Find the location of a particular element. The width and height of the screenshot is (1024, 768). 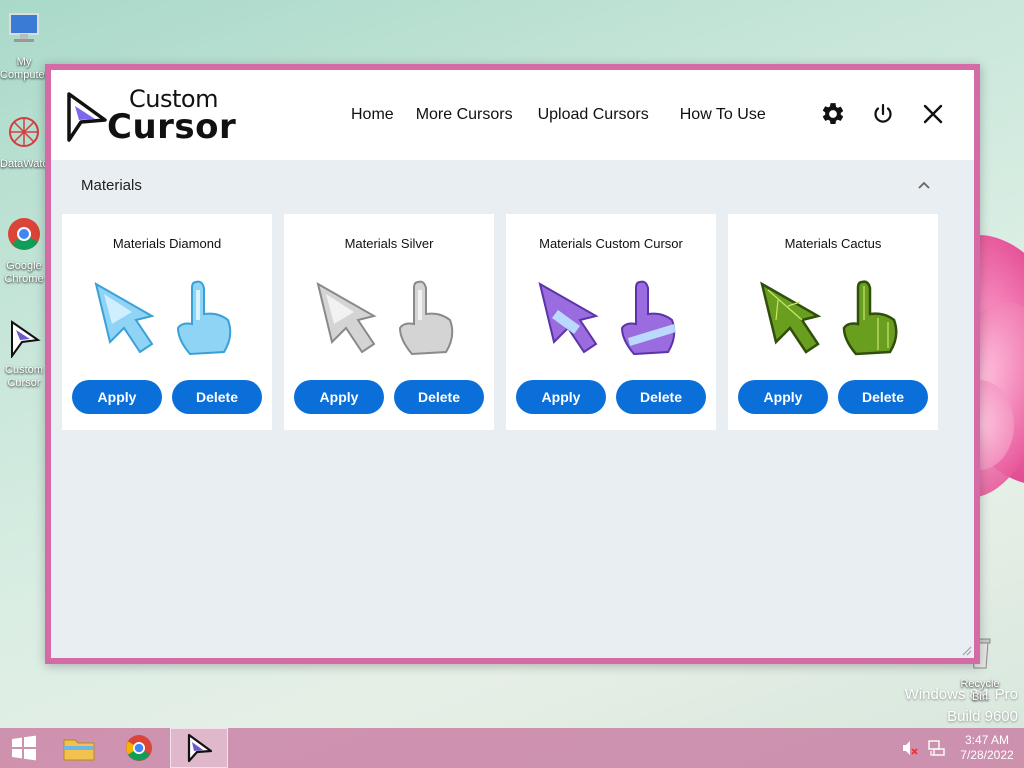

power-button is located at coordinates (883, 114).